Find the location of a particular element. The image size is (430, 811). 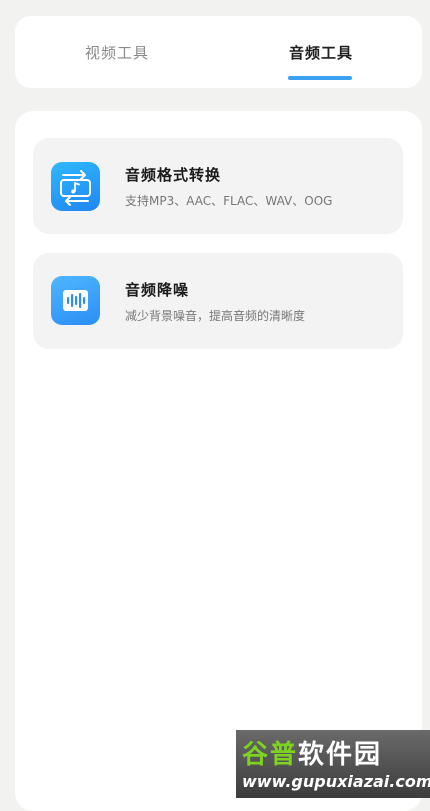

watermark: 谷普软件园 www.gupuxiazai.com is located at coordinates (333, 764).